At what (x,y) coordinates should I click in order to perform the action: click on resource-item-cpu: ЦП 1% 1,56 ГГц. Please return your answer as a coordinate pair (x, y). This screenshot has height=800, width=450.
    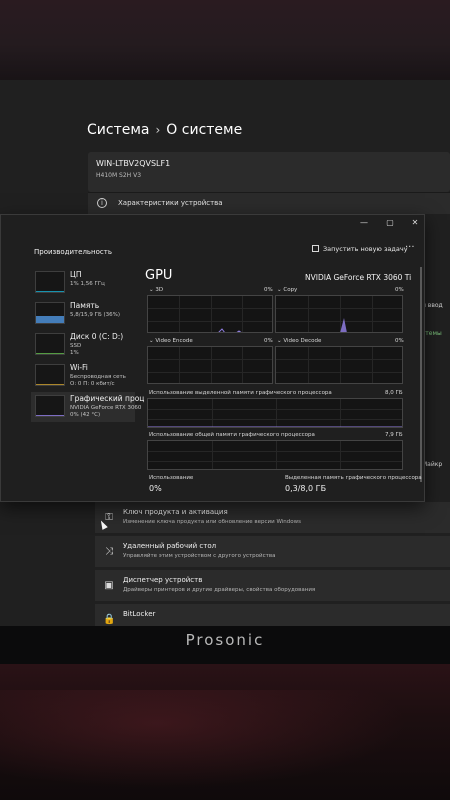
    Looking at the image, I should click on (83, 283).